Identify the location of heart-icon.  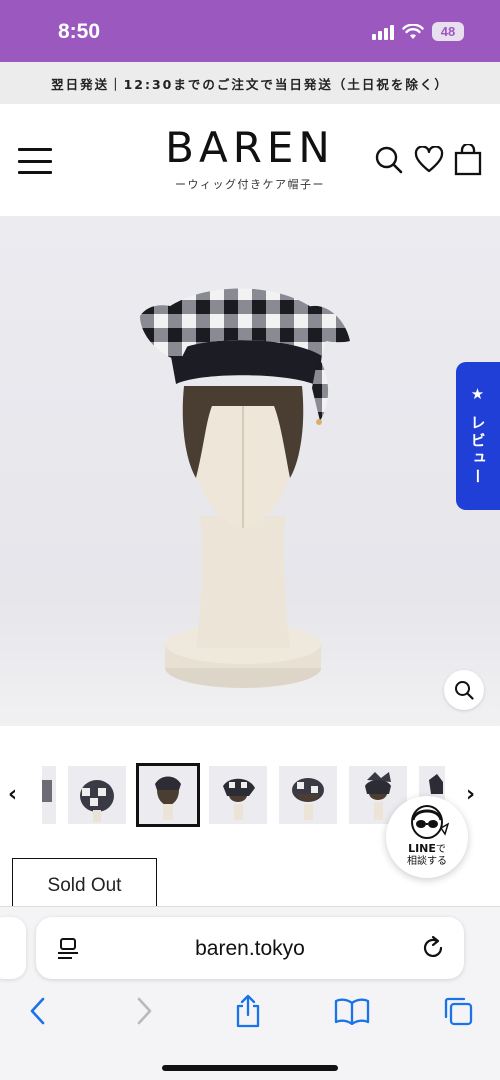
(429, 160).